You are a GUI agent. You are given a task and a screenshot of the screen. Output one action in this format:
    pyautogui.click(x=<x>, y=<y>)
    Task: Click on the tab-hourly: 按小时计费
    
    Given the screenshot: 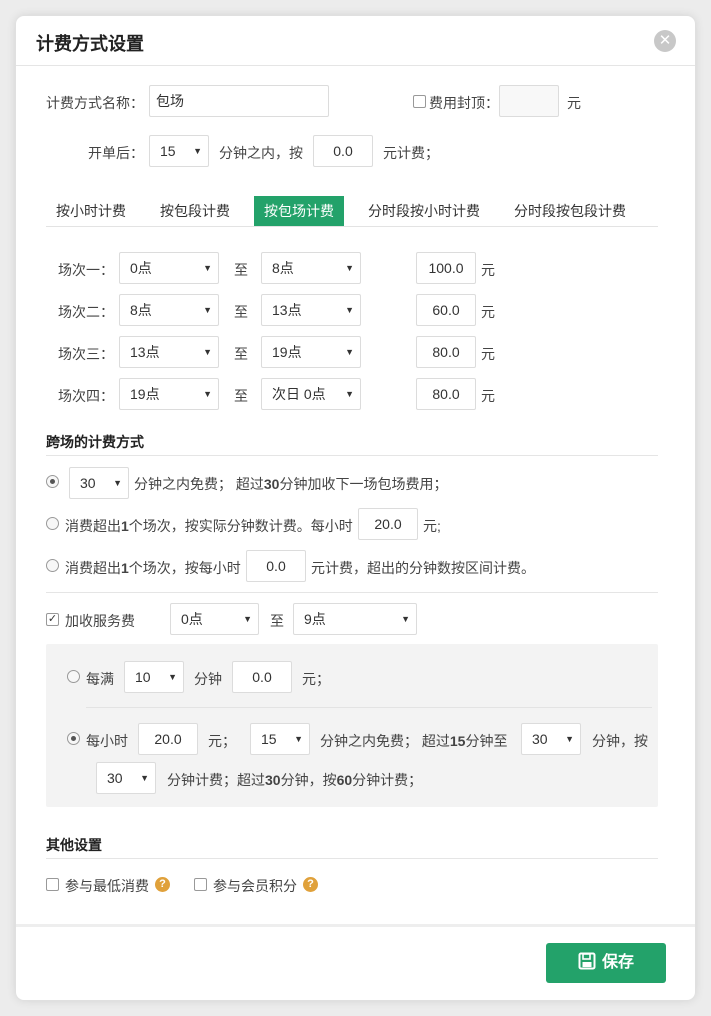 What is the action you would take?
    pyautogui.click(x=91, y=211)
    